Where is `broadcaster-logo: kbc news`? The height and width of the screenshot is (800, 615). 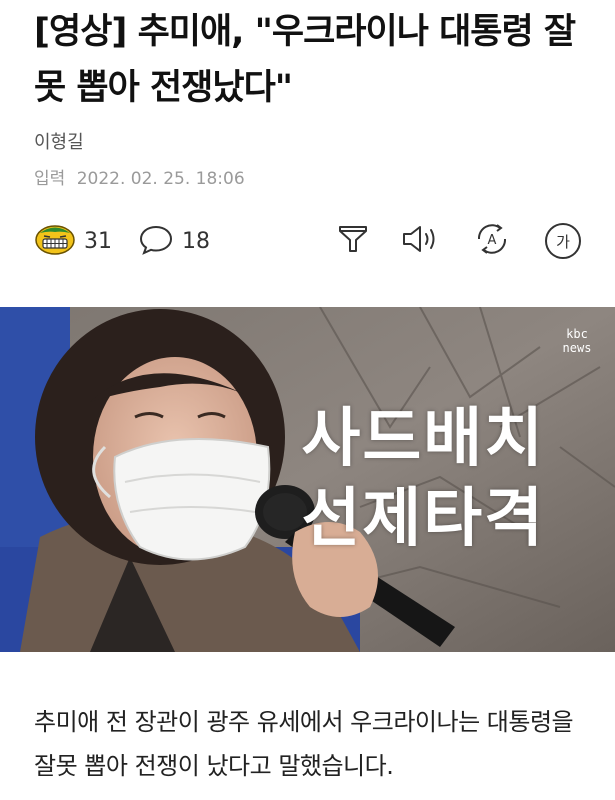
broadcaster-logo: kbc news is located at coordinates (577, 349).